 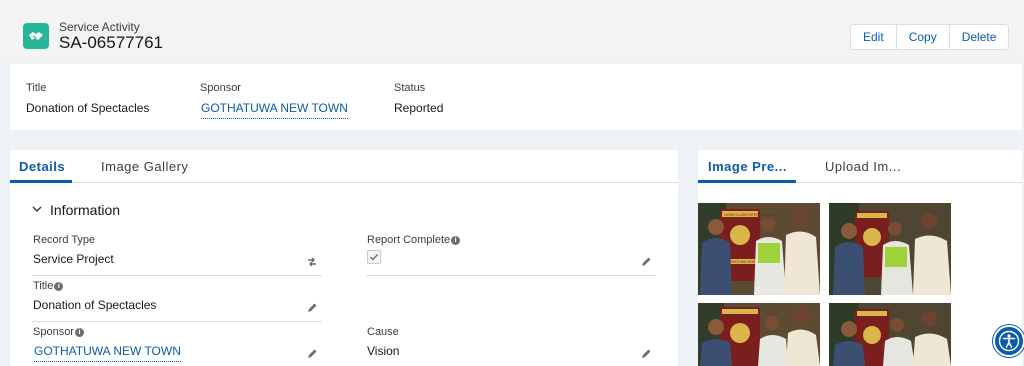 I want to click on highlight-sponsor: Sponsor GOTHATUWA NEW TOWN, so click(x=274, y=100).